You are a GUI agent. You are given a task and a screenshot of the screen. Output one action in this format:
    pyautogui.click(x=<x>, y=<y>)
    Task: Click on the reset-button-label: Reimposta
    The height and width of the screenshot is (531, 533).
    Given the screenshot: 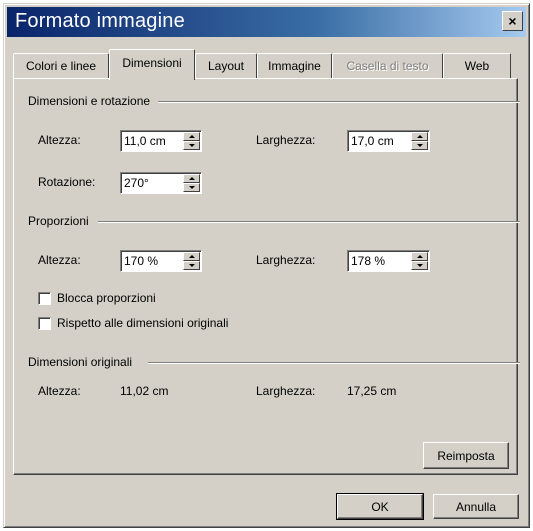 What is the action you would take?
    pyautogui.click(x=466, y=455)
    